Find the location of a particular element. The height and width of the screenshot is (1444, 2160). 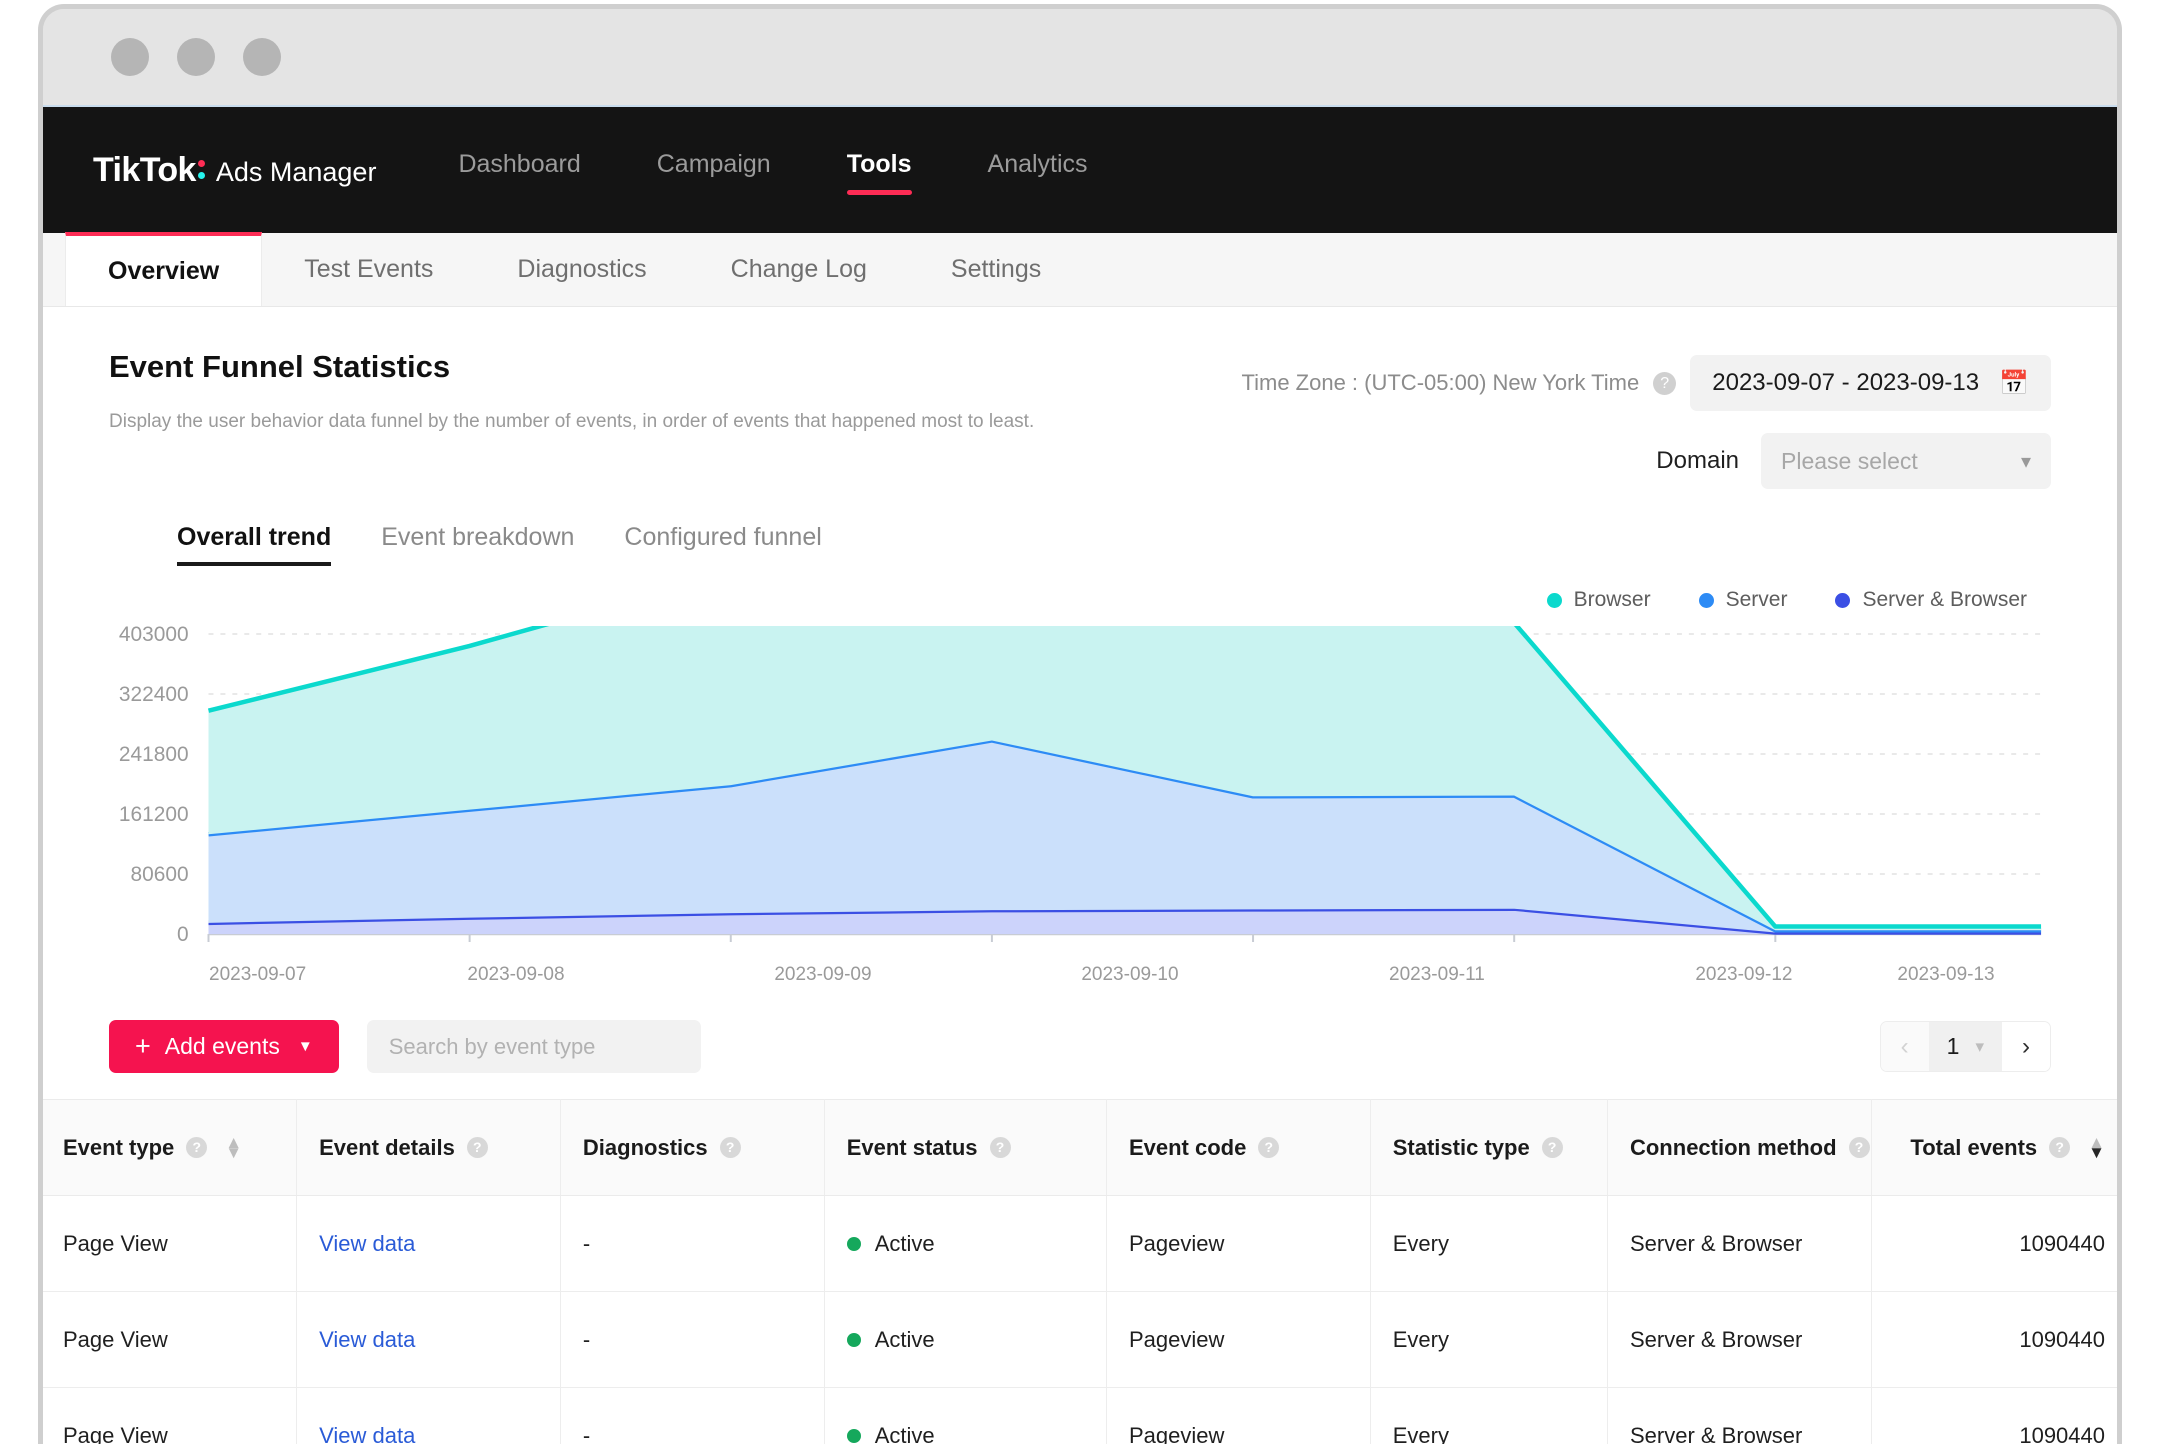

column-header-event-status: Event status ? is located at coordinates (965, 1148).